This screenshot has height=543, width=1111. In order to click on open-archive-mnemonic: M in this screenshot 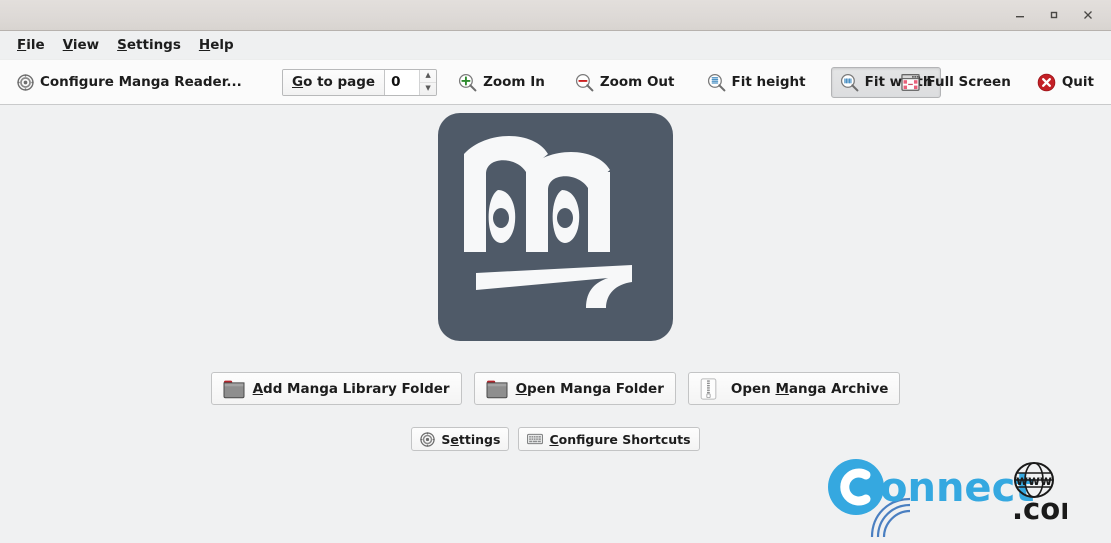, I will do `click(782, 388)`.